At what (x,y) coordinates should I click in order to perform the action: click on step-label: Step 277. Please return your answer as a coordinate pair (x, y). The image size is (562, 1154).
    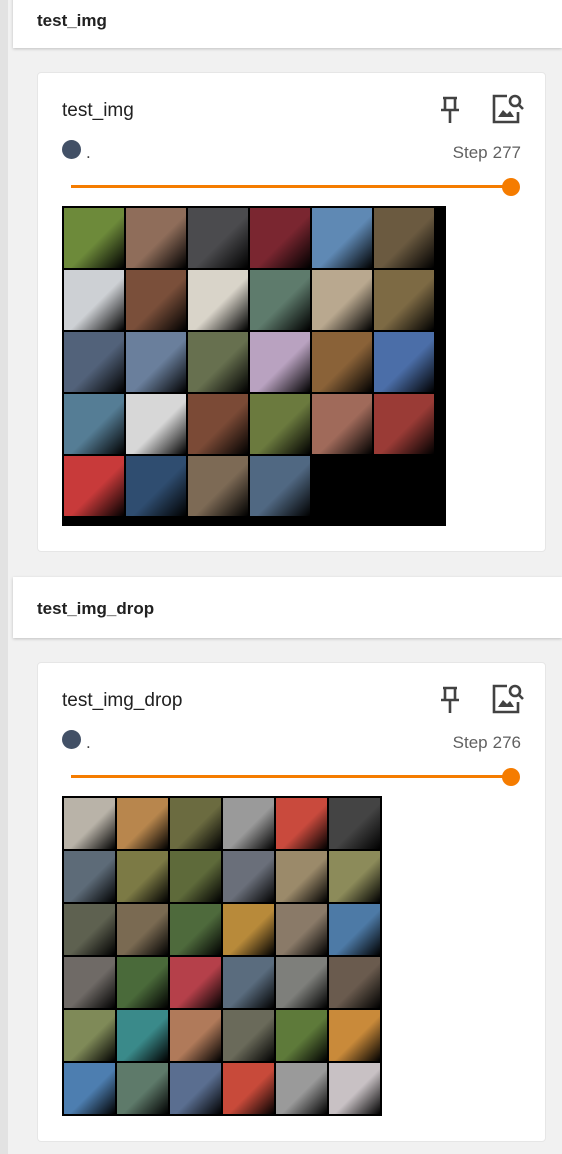
    Looking at the image, I should click on (484, 153).